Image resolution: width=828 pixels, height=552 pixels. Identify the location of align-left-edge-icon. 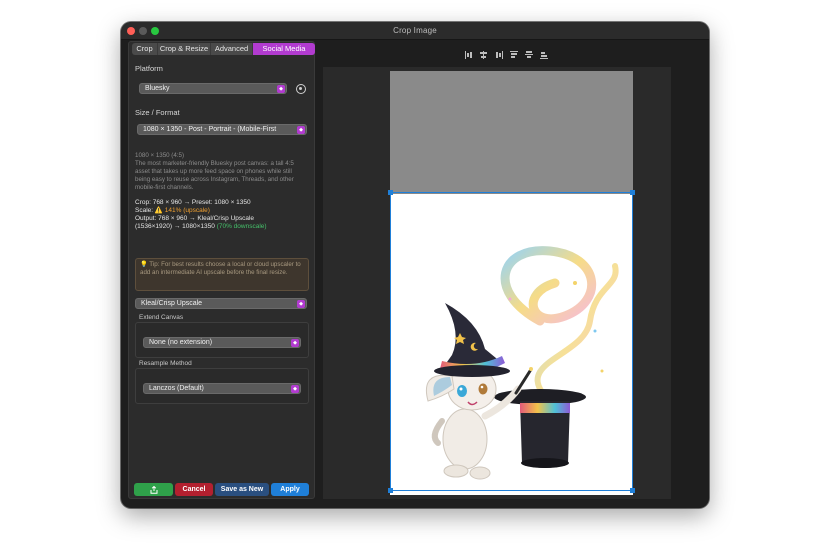
(469, 55).